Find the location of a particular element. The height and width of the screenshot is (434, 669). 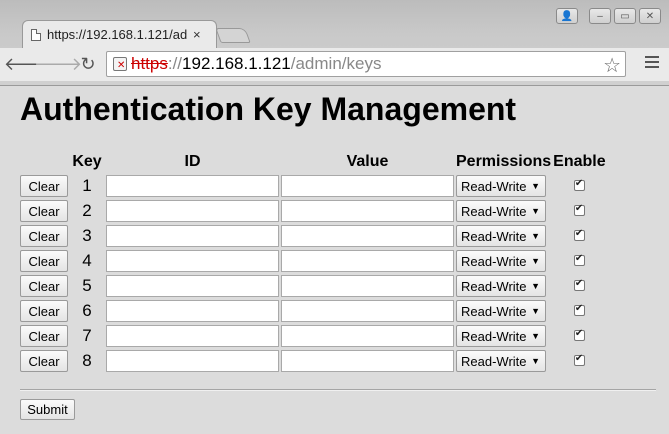

header-permissions: Permissions is located at coordinates (504, 161).